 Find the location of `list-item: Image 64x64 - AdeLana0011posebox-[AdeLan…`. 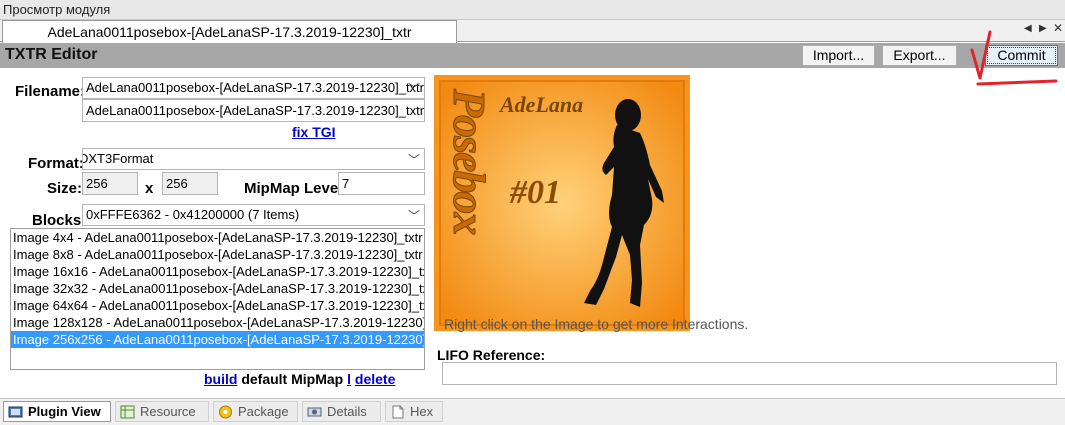

list-item: Image 64x64 - AdeLana0011posebox-[AdeLan… is located at coordinates (217, 305).